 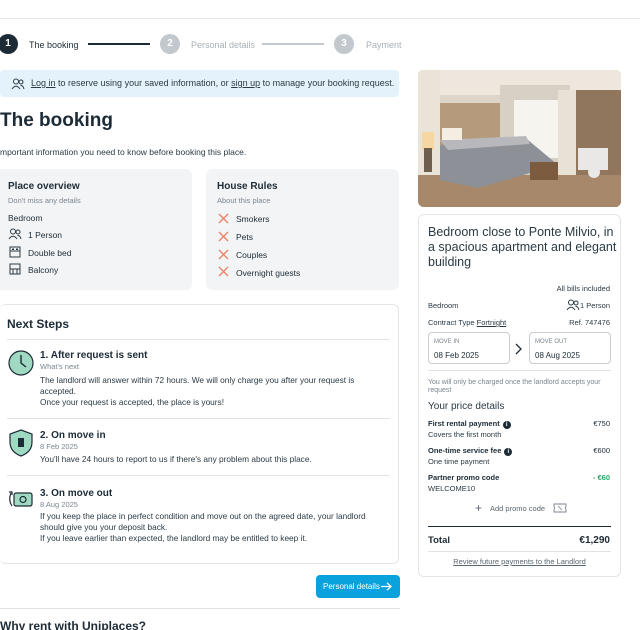 I want to click on overview-item-bedroom: Bedroom, so click(x=25, y=218).